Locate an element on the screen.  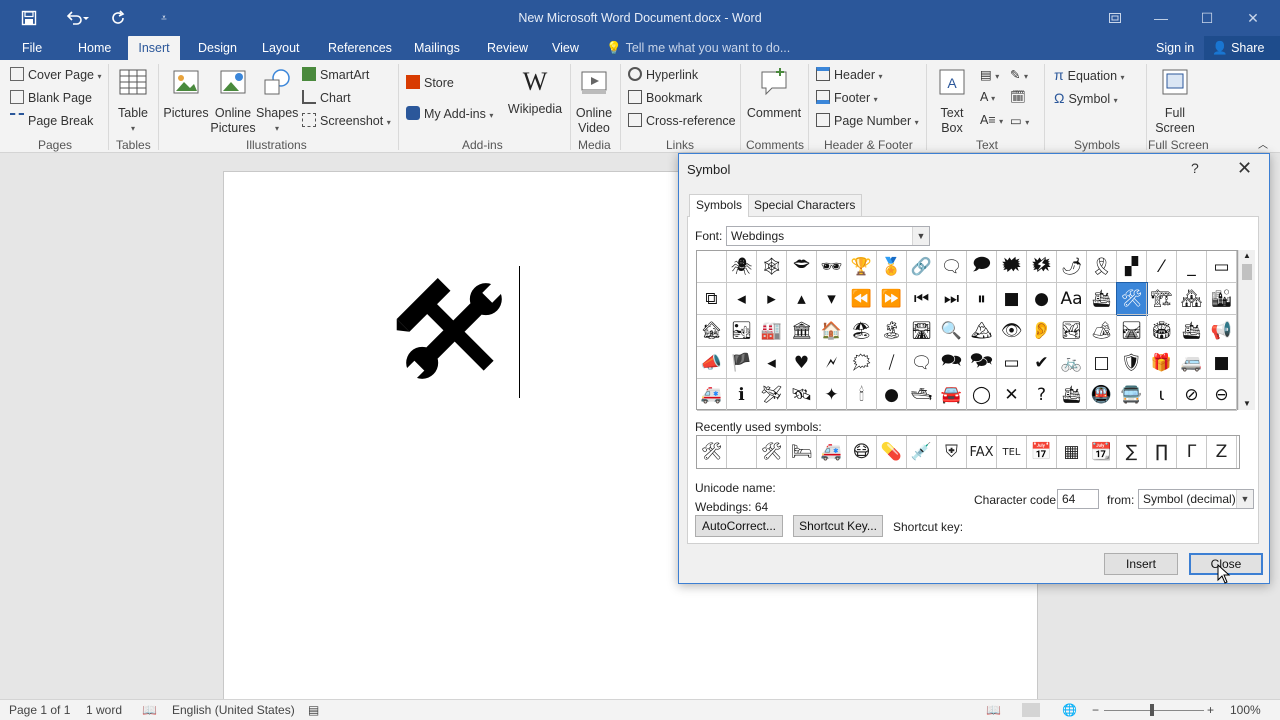
symbol-cell: 🔗 is located at coordinates (922, 267).